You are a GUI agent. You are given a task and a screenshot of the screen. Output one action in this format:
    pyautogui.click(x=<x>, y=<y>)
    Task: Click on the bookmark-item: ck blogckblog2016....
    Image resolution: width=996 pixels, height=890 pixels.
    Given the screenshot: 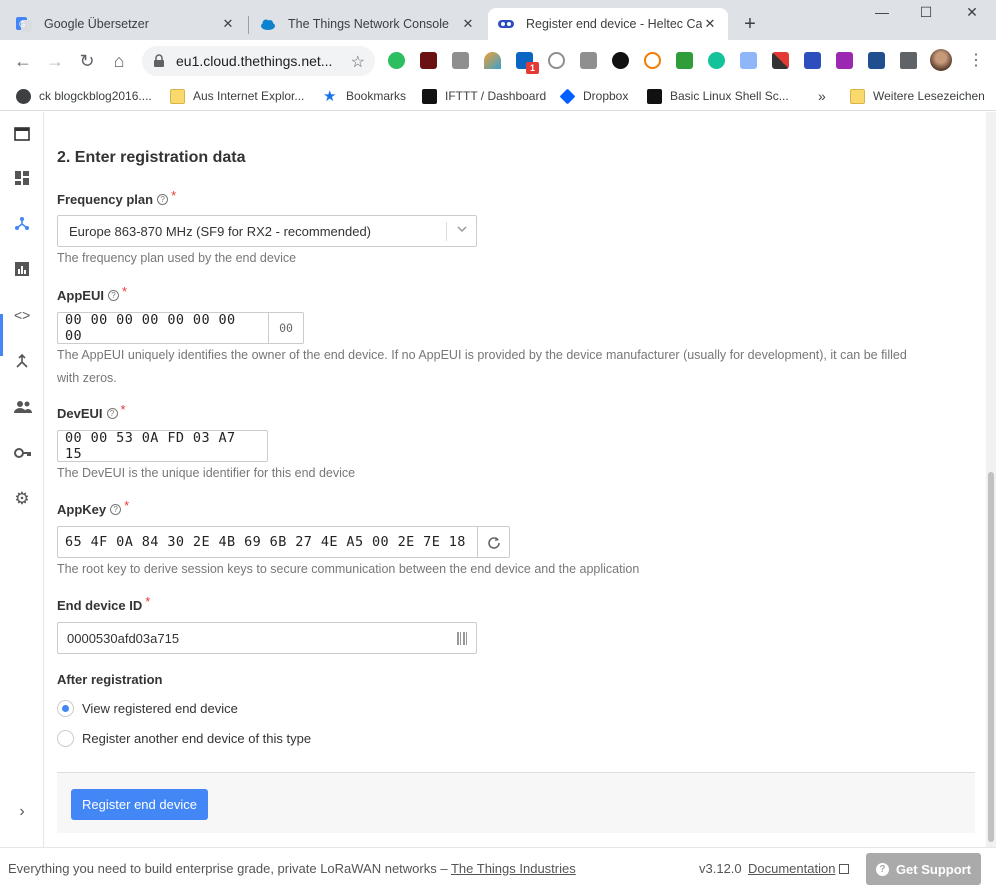 What is the action you would take?
    pyautogui.click(x=84, y=96)
    